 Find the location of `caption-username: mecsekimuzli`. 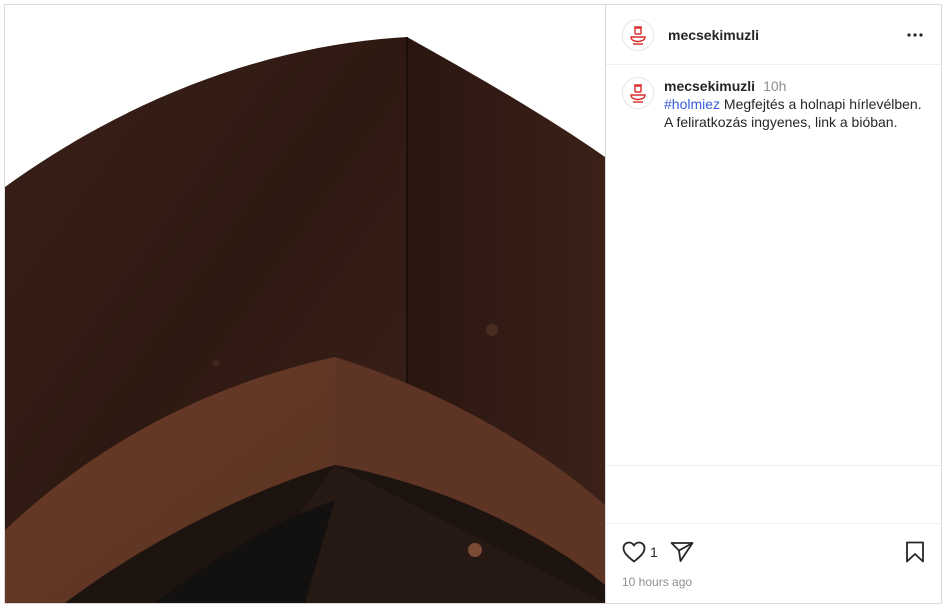

caption-username: mecsekimuzli is located at coordinates (709, 86).